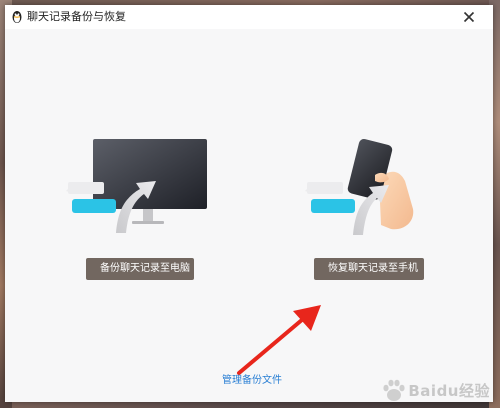  I want to click on title-bar: 聊天记录备份与恢复, so click(249, 17).